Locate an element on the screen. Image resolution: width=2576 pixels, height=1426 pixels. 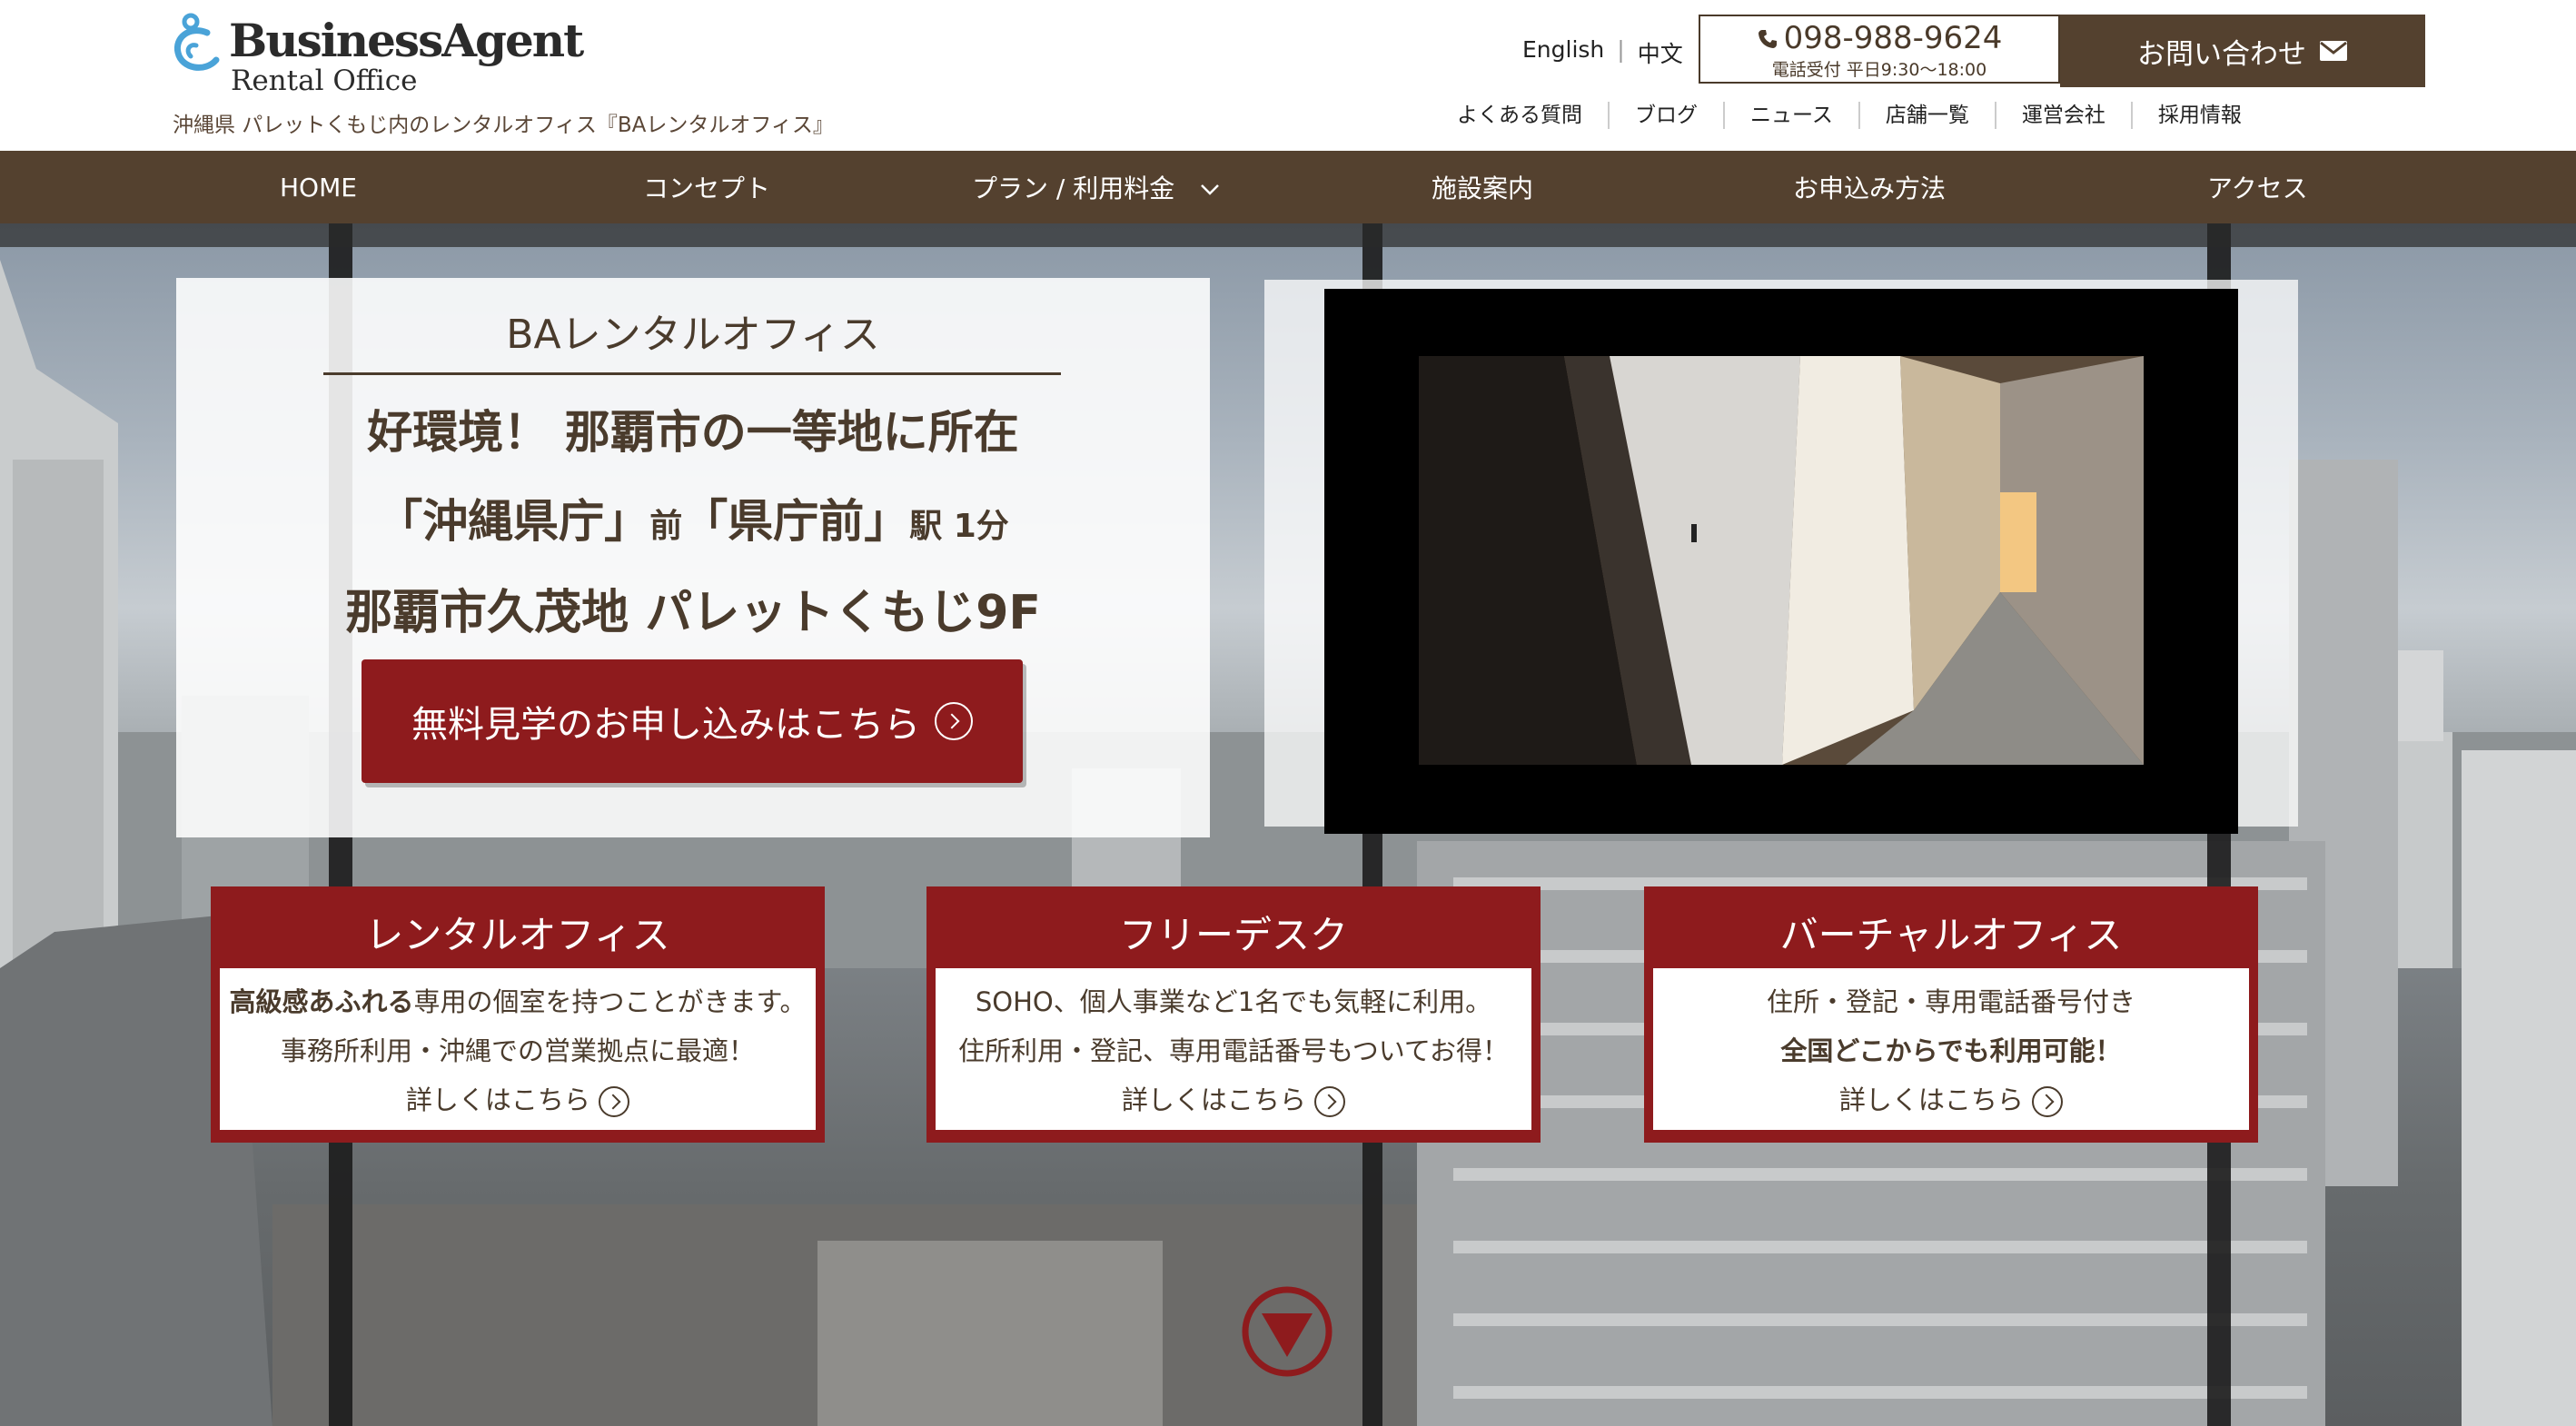
card-virtual-office-link: 詳しくはこちら is located at coordinates (1951, 1099).